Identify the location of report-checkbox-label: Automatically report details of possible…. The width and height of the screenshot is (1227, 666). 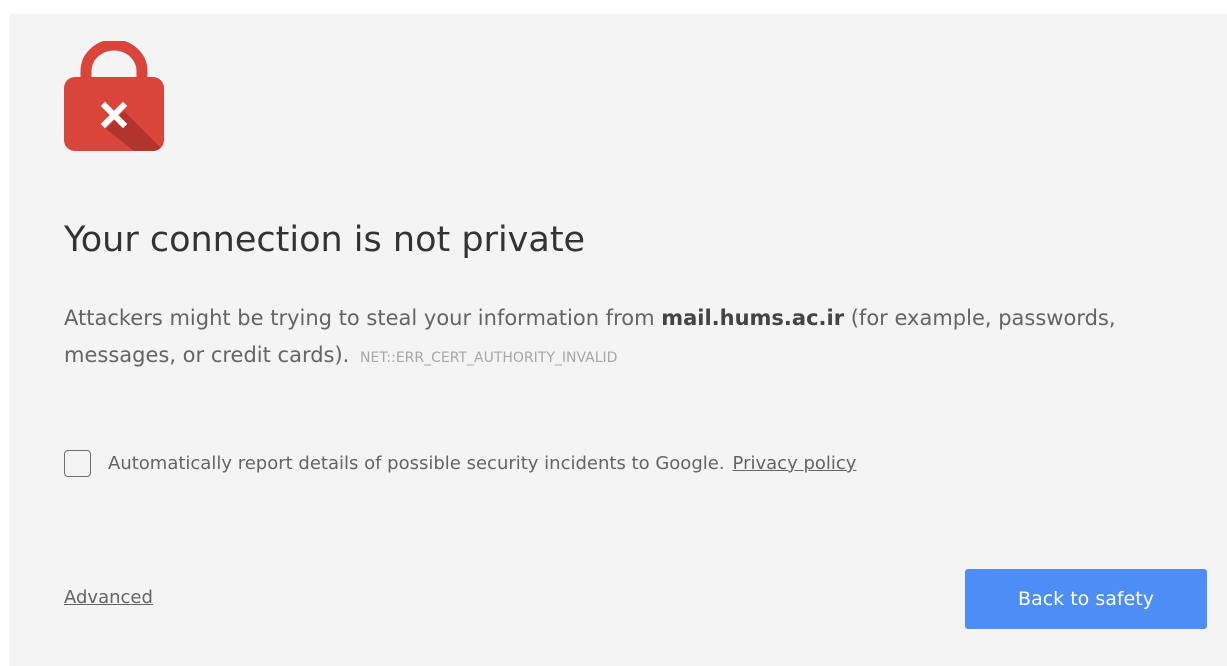
(416, 463).